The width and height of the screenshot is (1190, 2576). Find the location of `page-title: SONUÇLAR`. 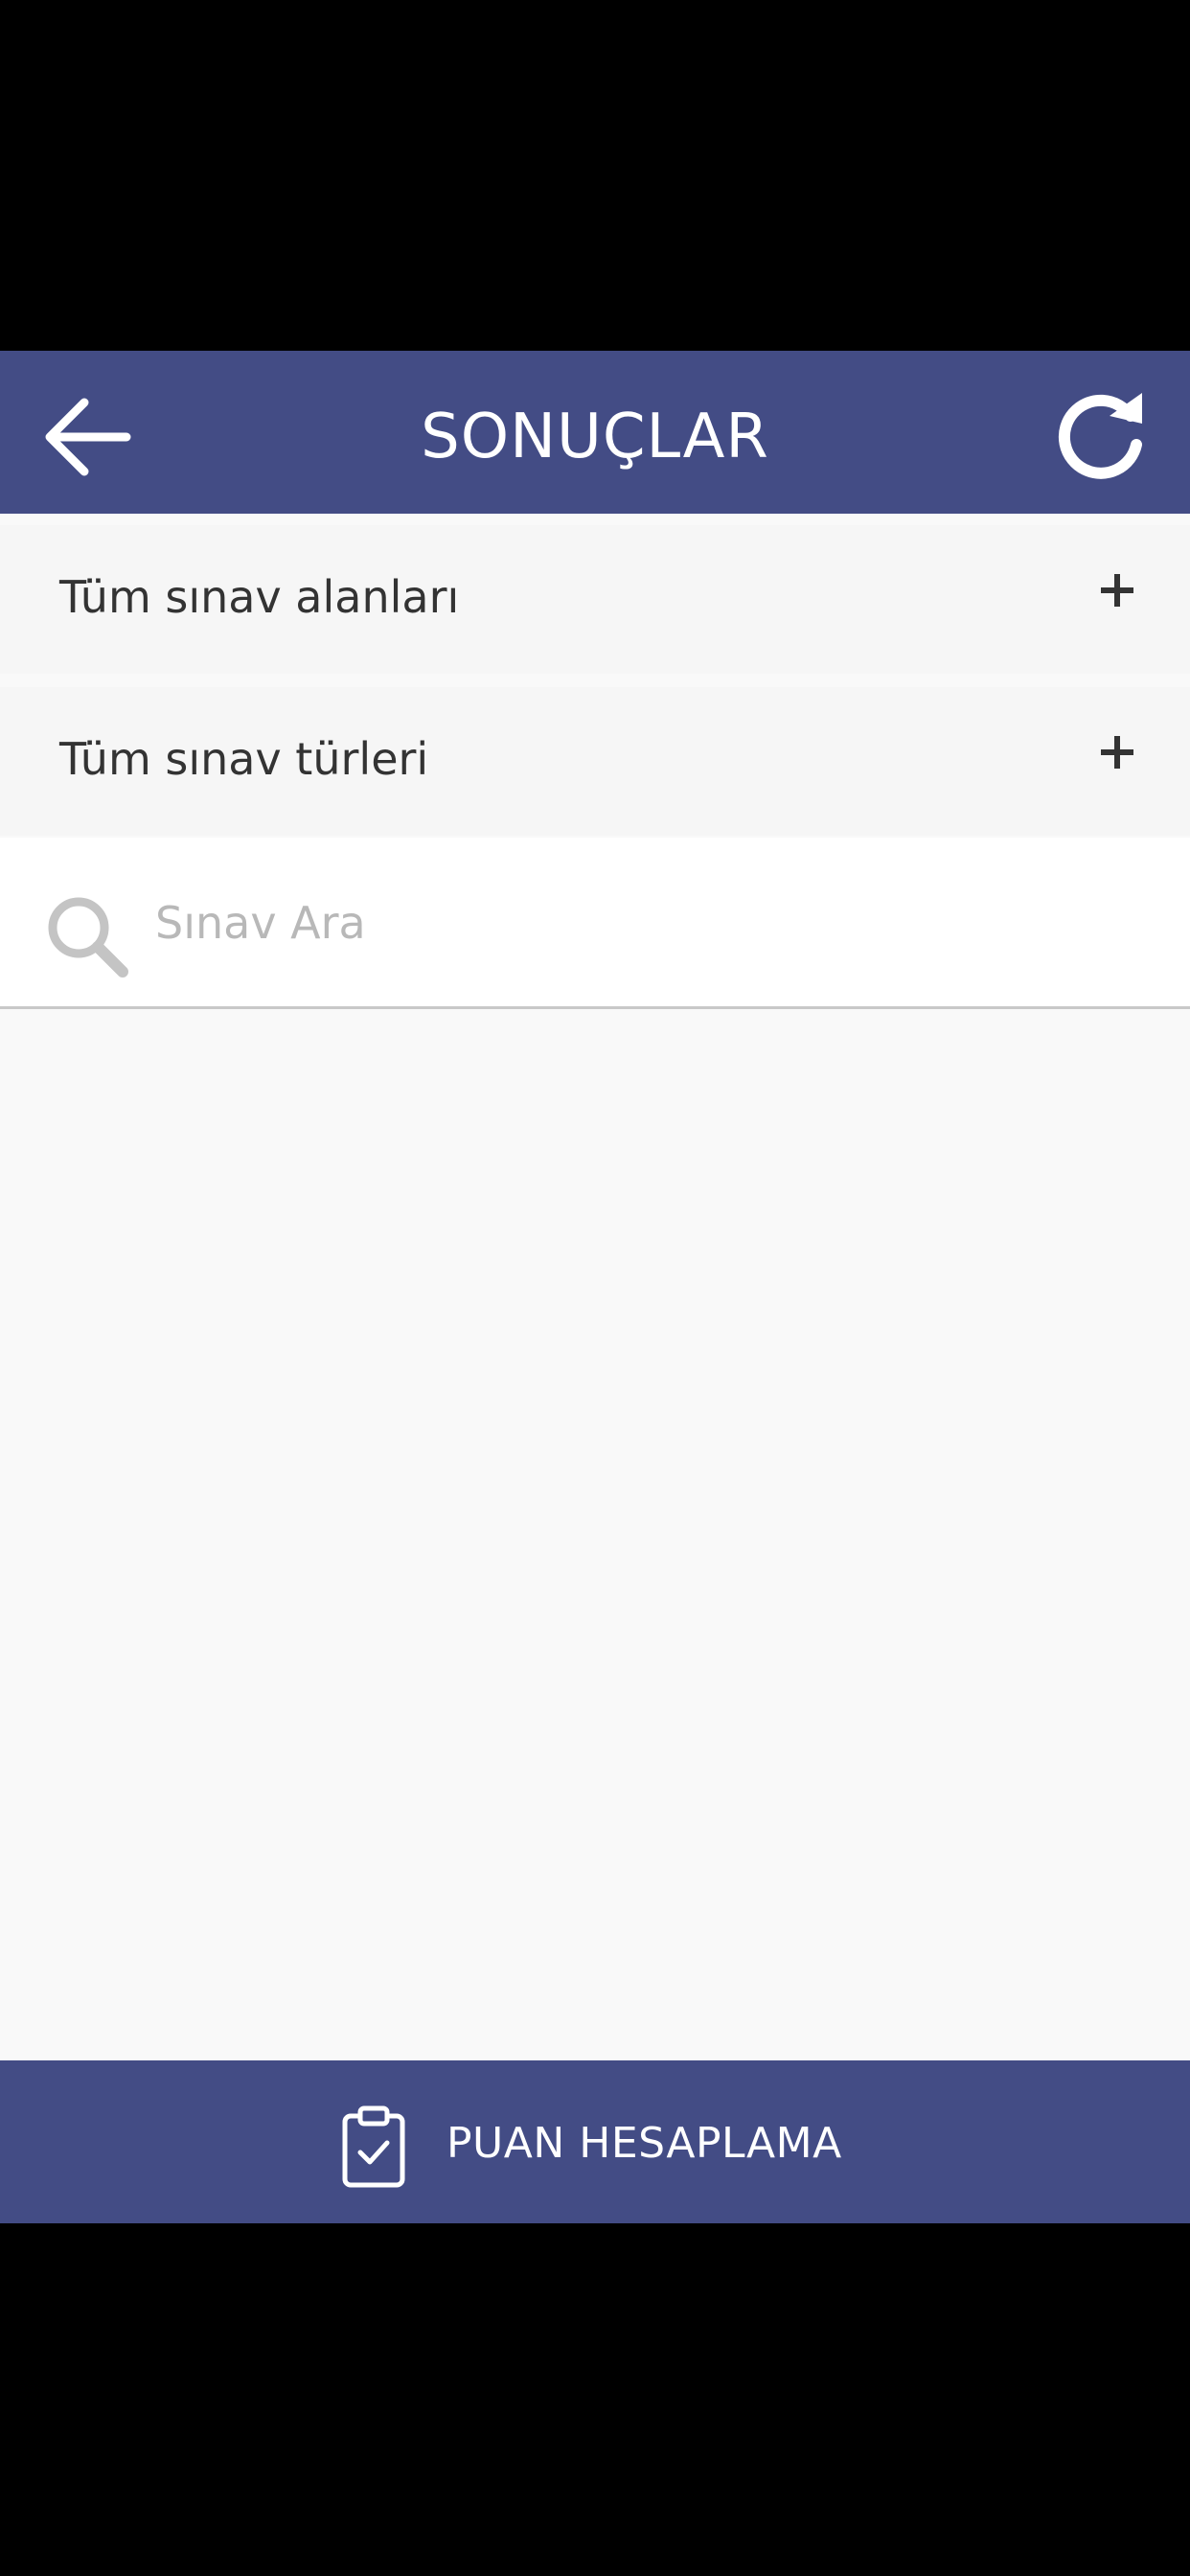

page-title: SONUÇLAR is located at coordinates (595, 437).